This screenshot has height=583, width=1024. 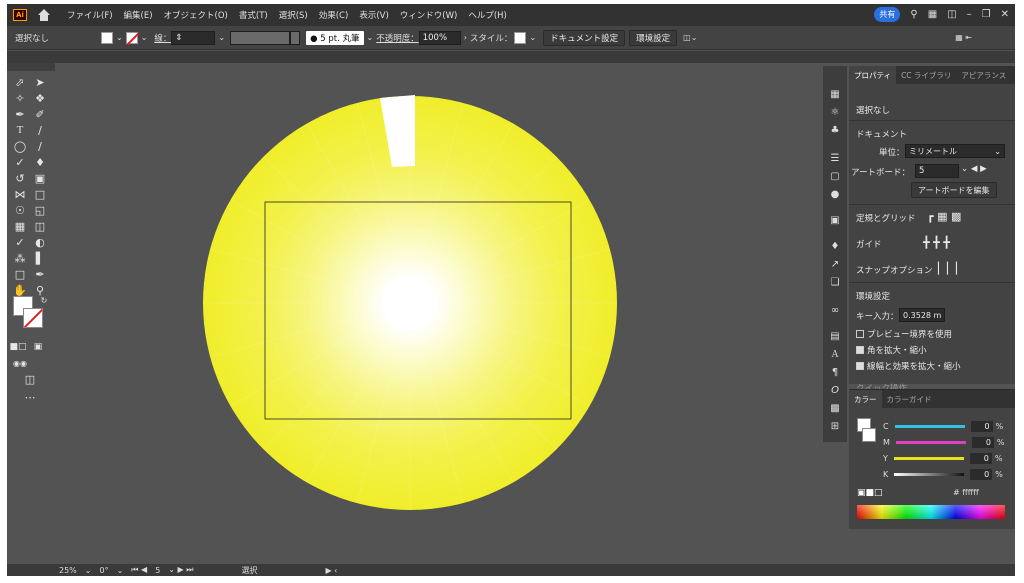 I want to click on restore-icon: ❐, so click(x=986, y=14).